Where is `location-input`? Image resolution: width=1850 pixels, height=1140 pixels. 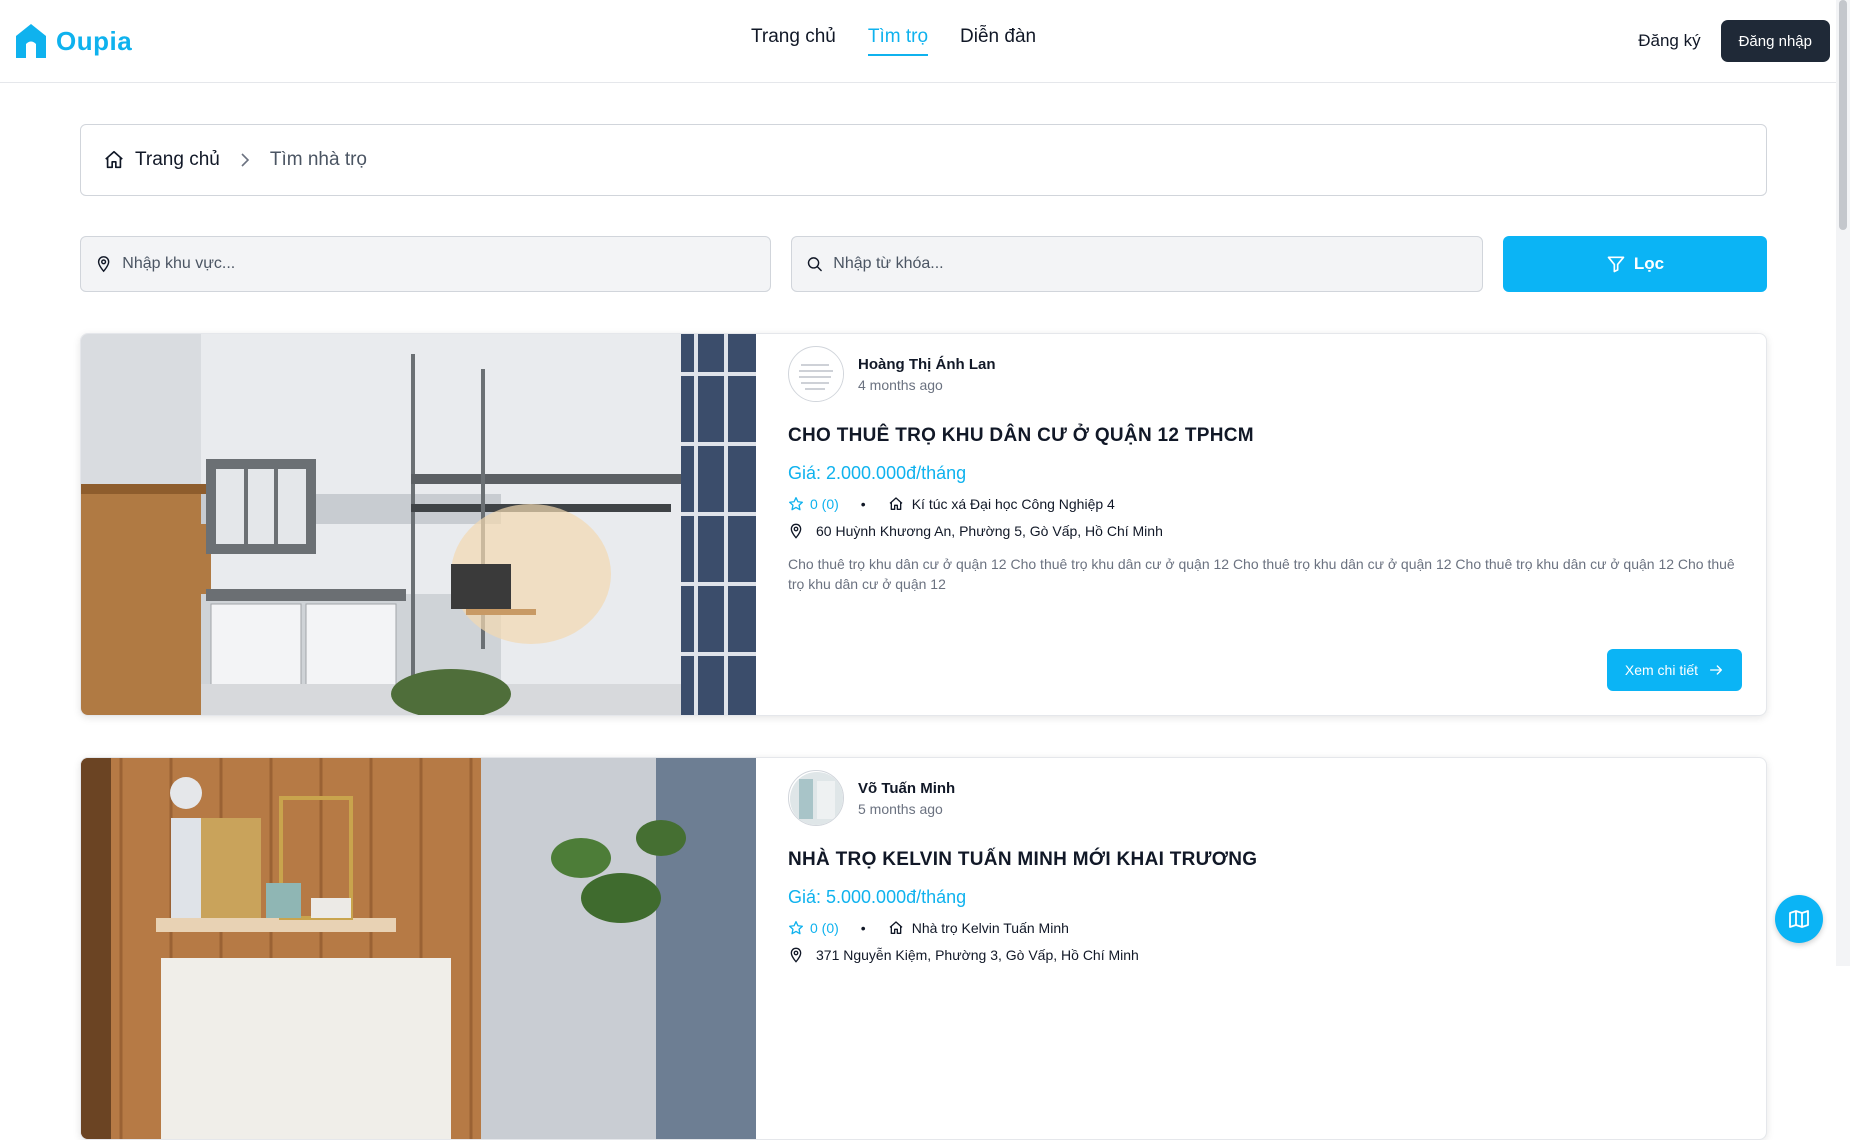
location-input is located at coordinates (446, 264).